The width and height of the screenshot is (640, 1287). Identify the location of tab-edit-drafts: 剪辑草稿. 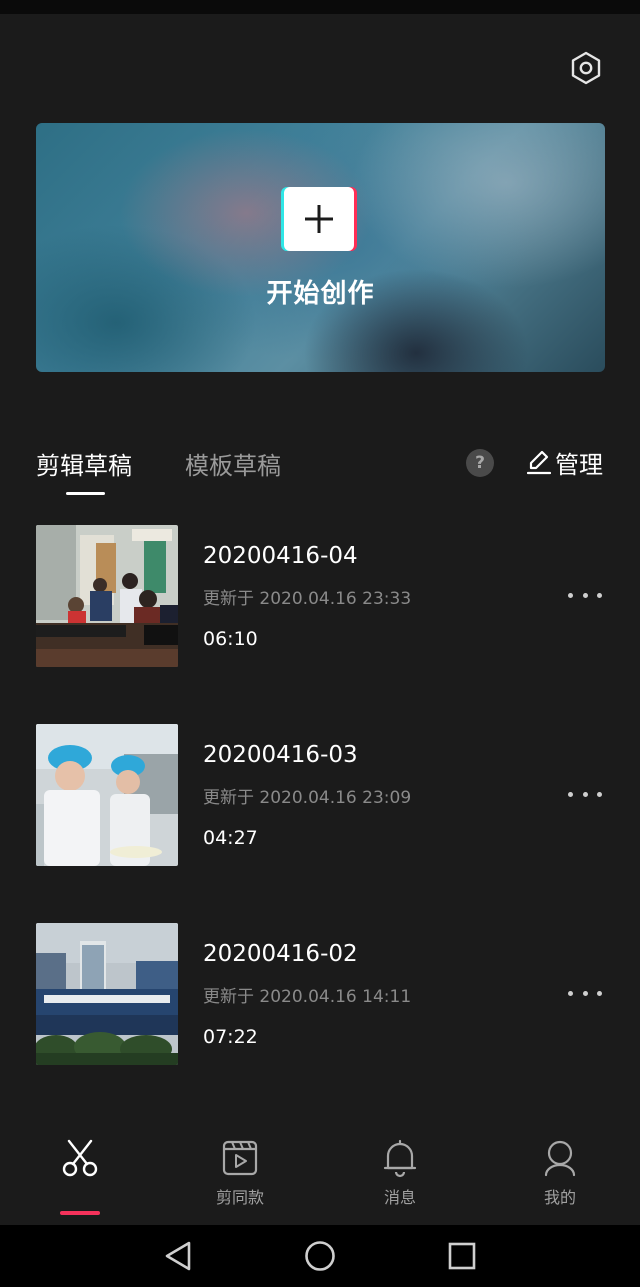
(84, 463).